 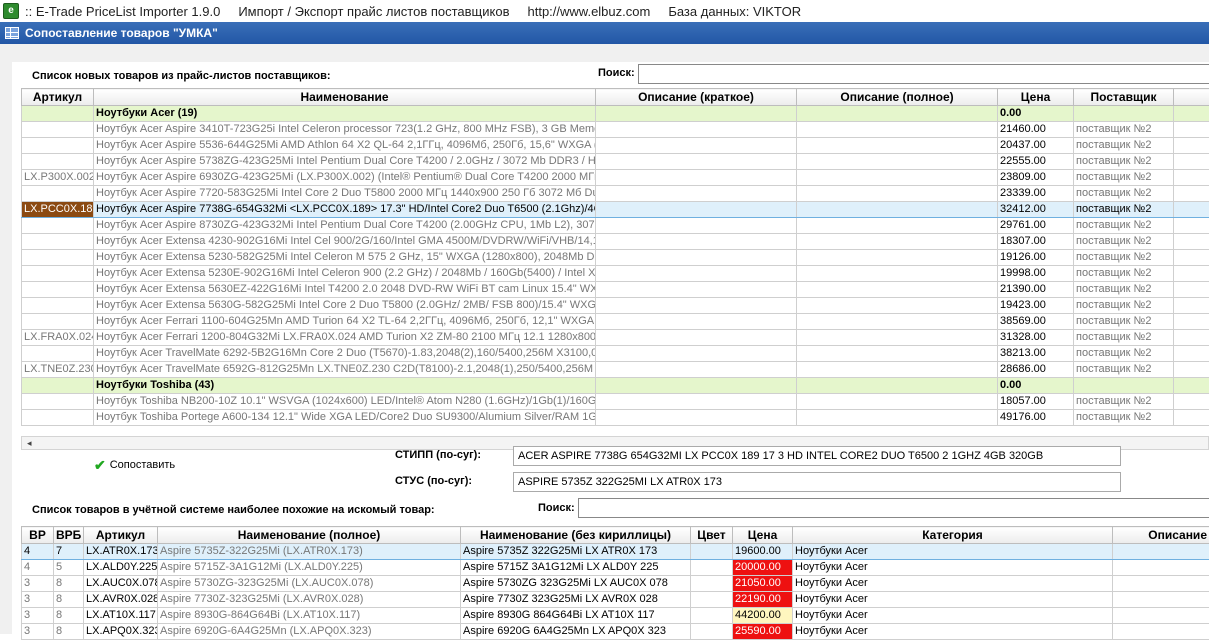 I want to click on cell-price: 28686.00, so click(x=1036, y=370).